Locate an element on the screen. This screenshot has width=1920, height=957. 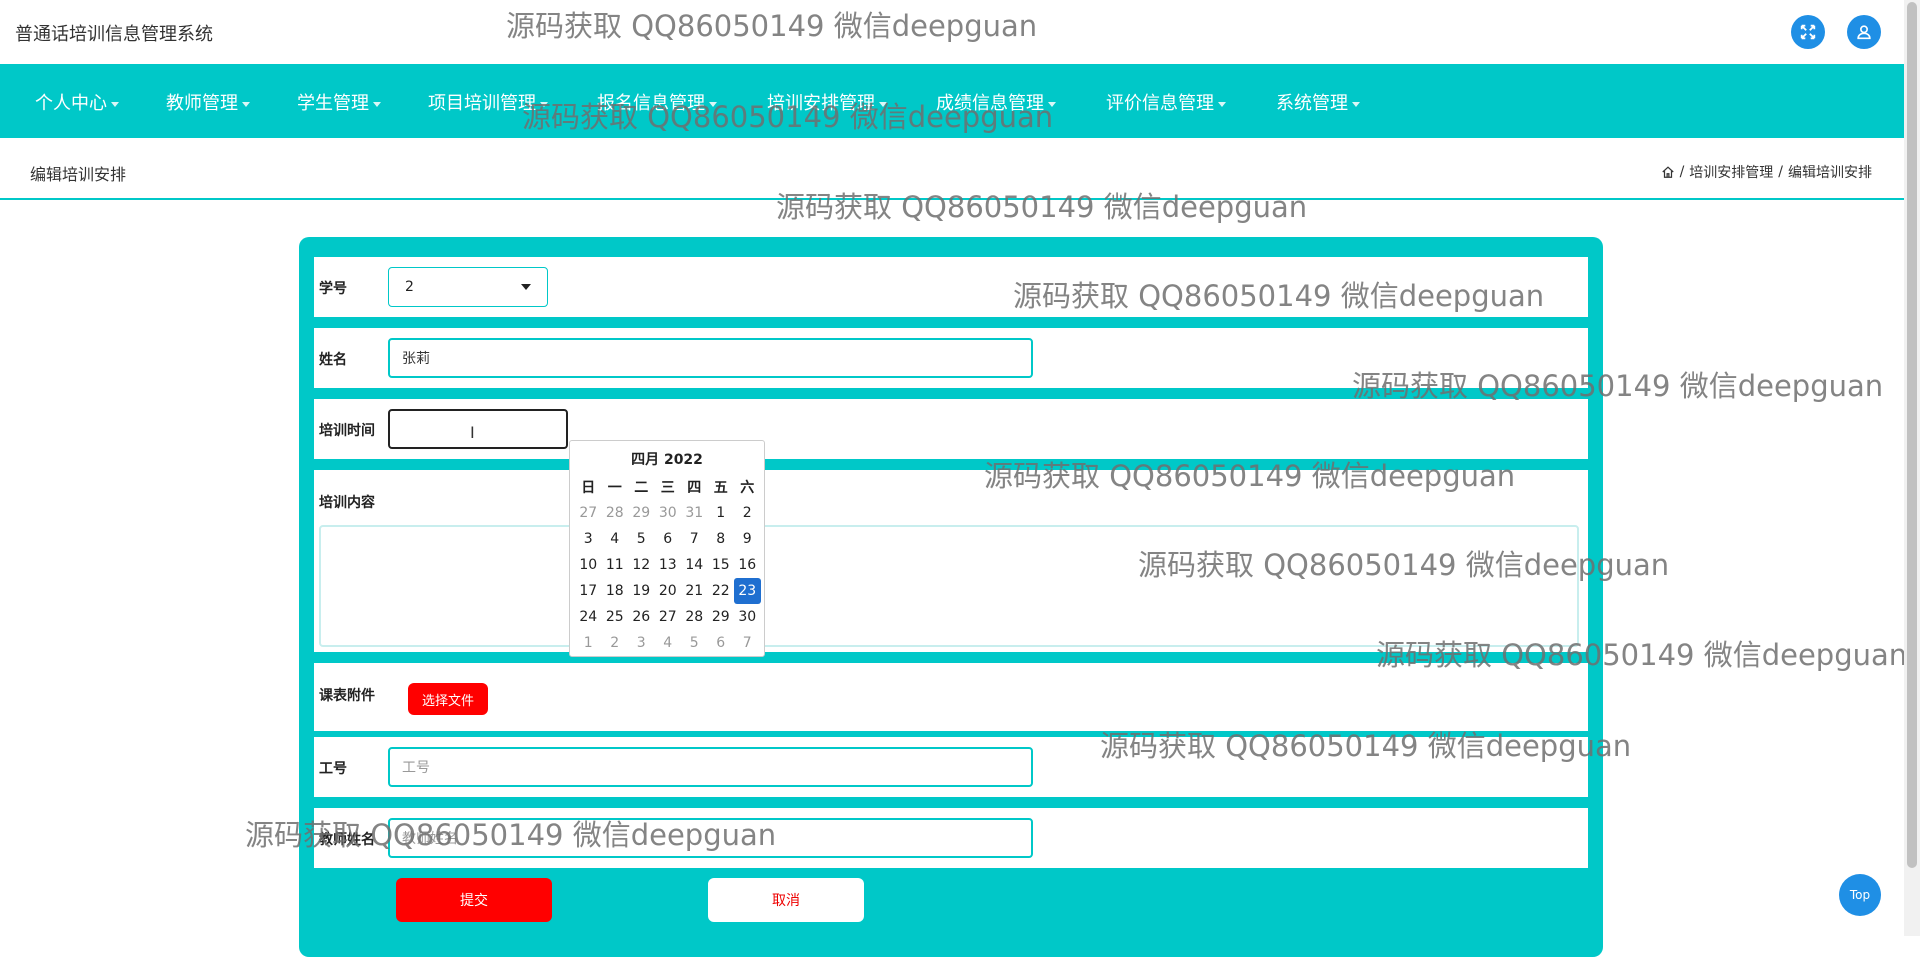
calendar-day: 19 is located at coordinates (641, 591).